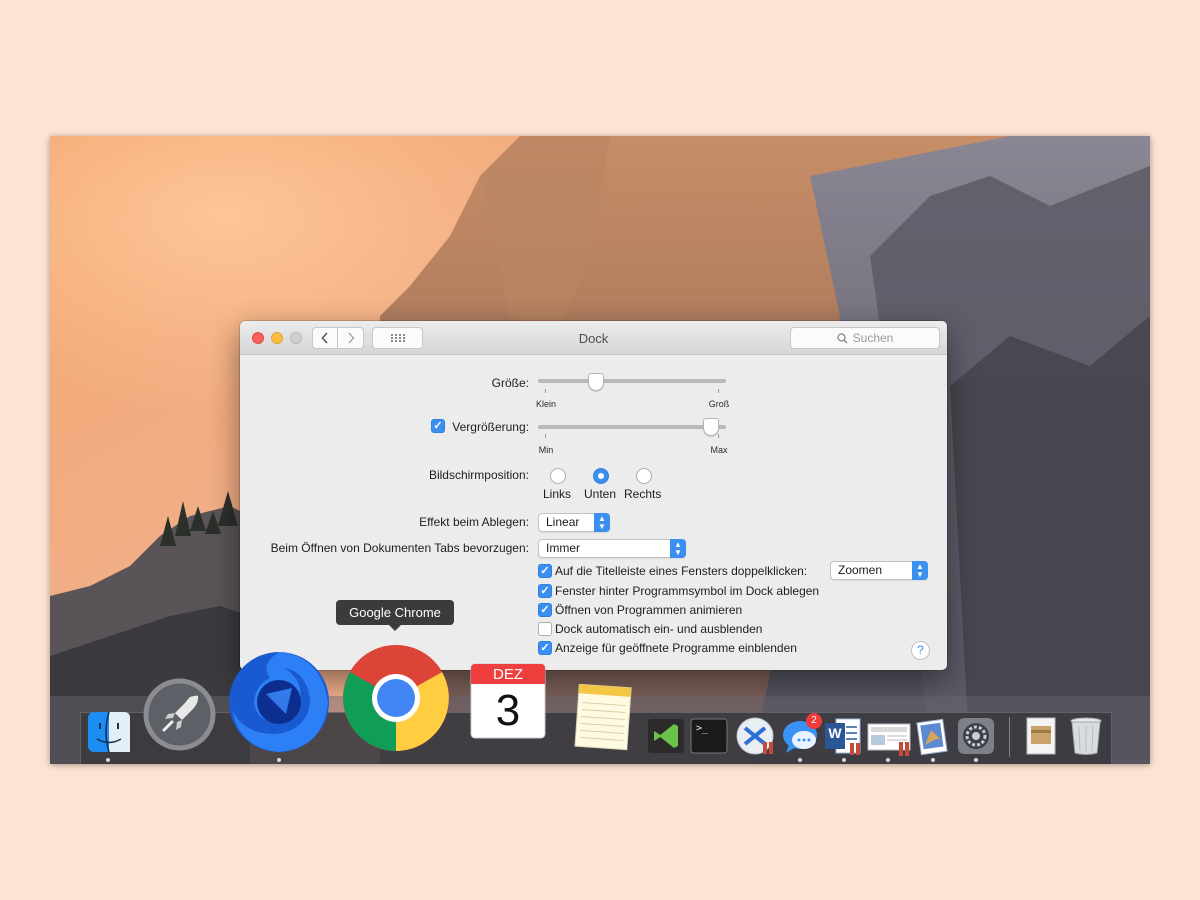 The height and width of the screenshot is (900, 1200). Describe the element at coordinates (545, 591) in the screenshot. I see `minimize-into-app-checkbox: ✓` at that location.